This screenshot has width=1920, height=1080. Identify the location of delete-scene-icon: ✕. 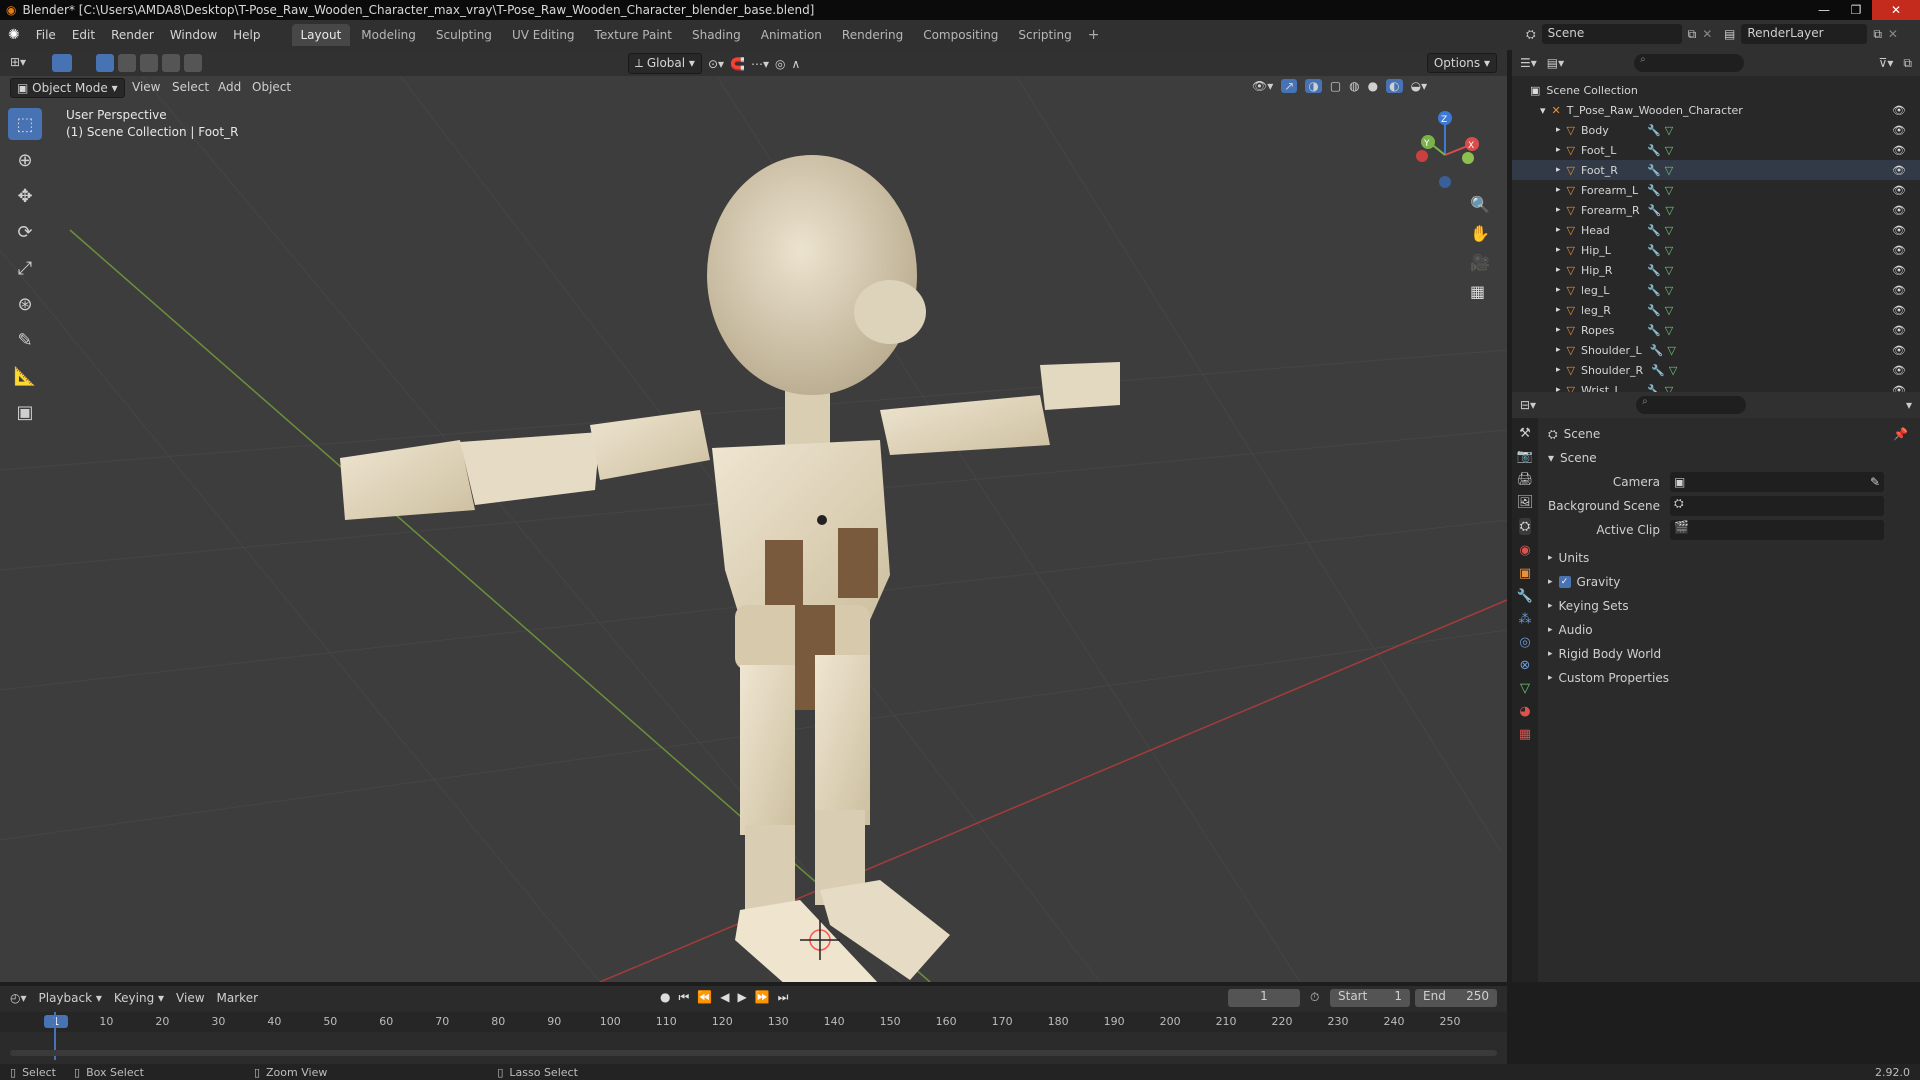
(1707, 34).